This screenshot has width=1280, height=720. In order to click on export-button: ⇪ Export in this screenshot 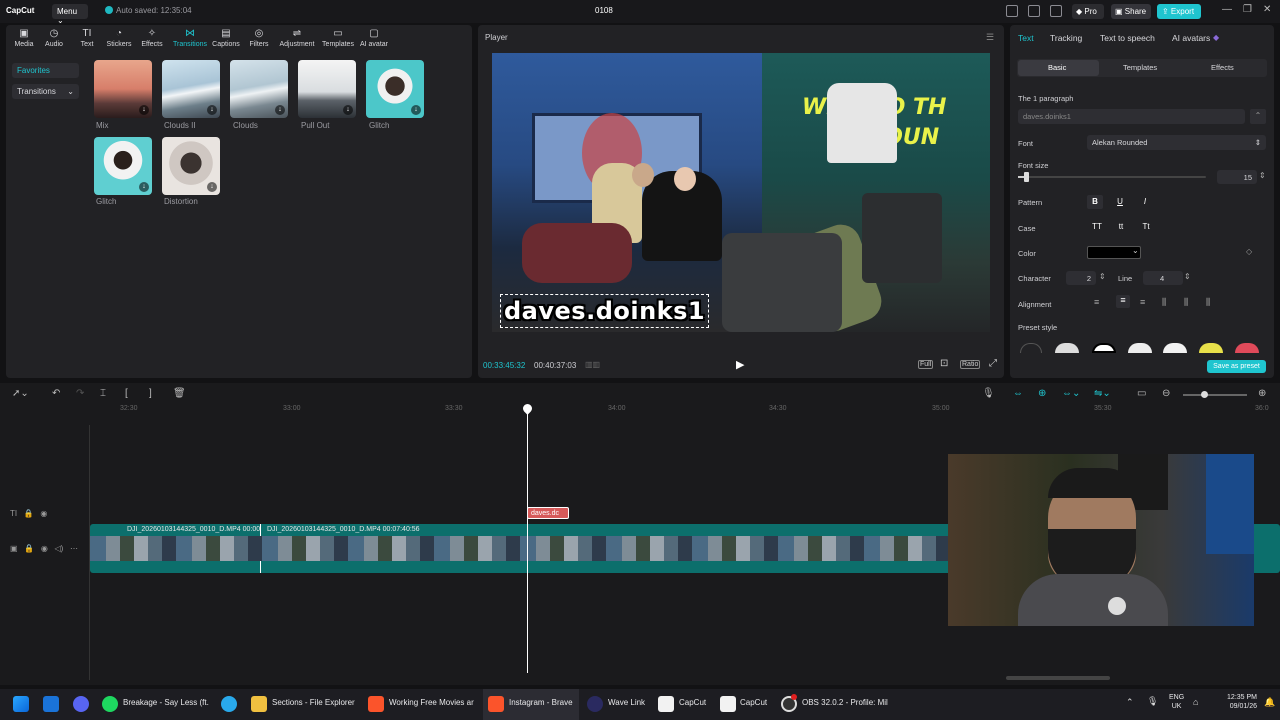, I will do `click(1179, 11)`.